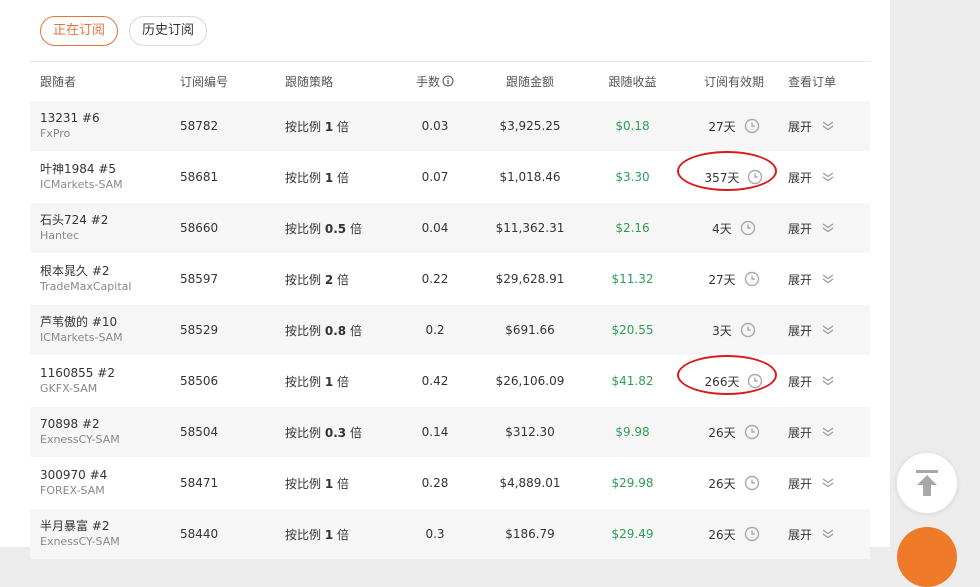  What do you see at coordinates (927, 483) in the screenshot?
I see `back-to-top-button` at bounding box center [927, 483].